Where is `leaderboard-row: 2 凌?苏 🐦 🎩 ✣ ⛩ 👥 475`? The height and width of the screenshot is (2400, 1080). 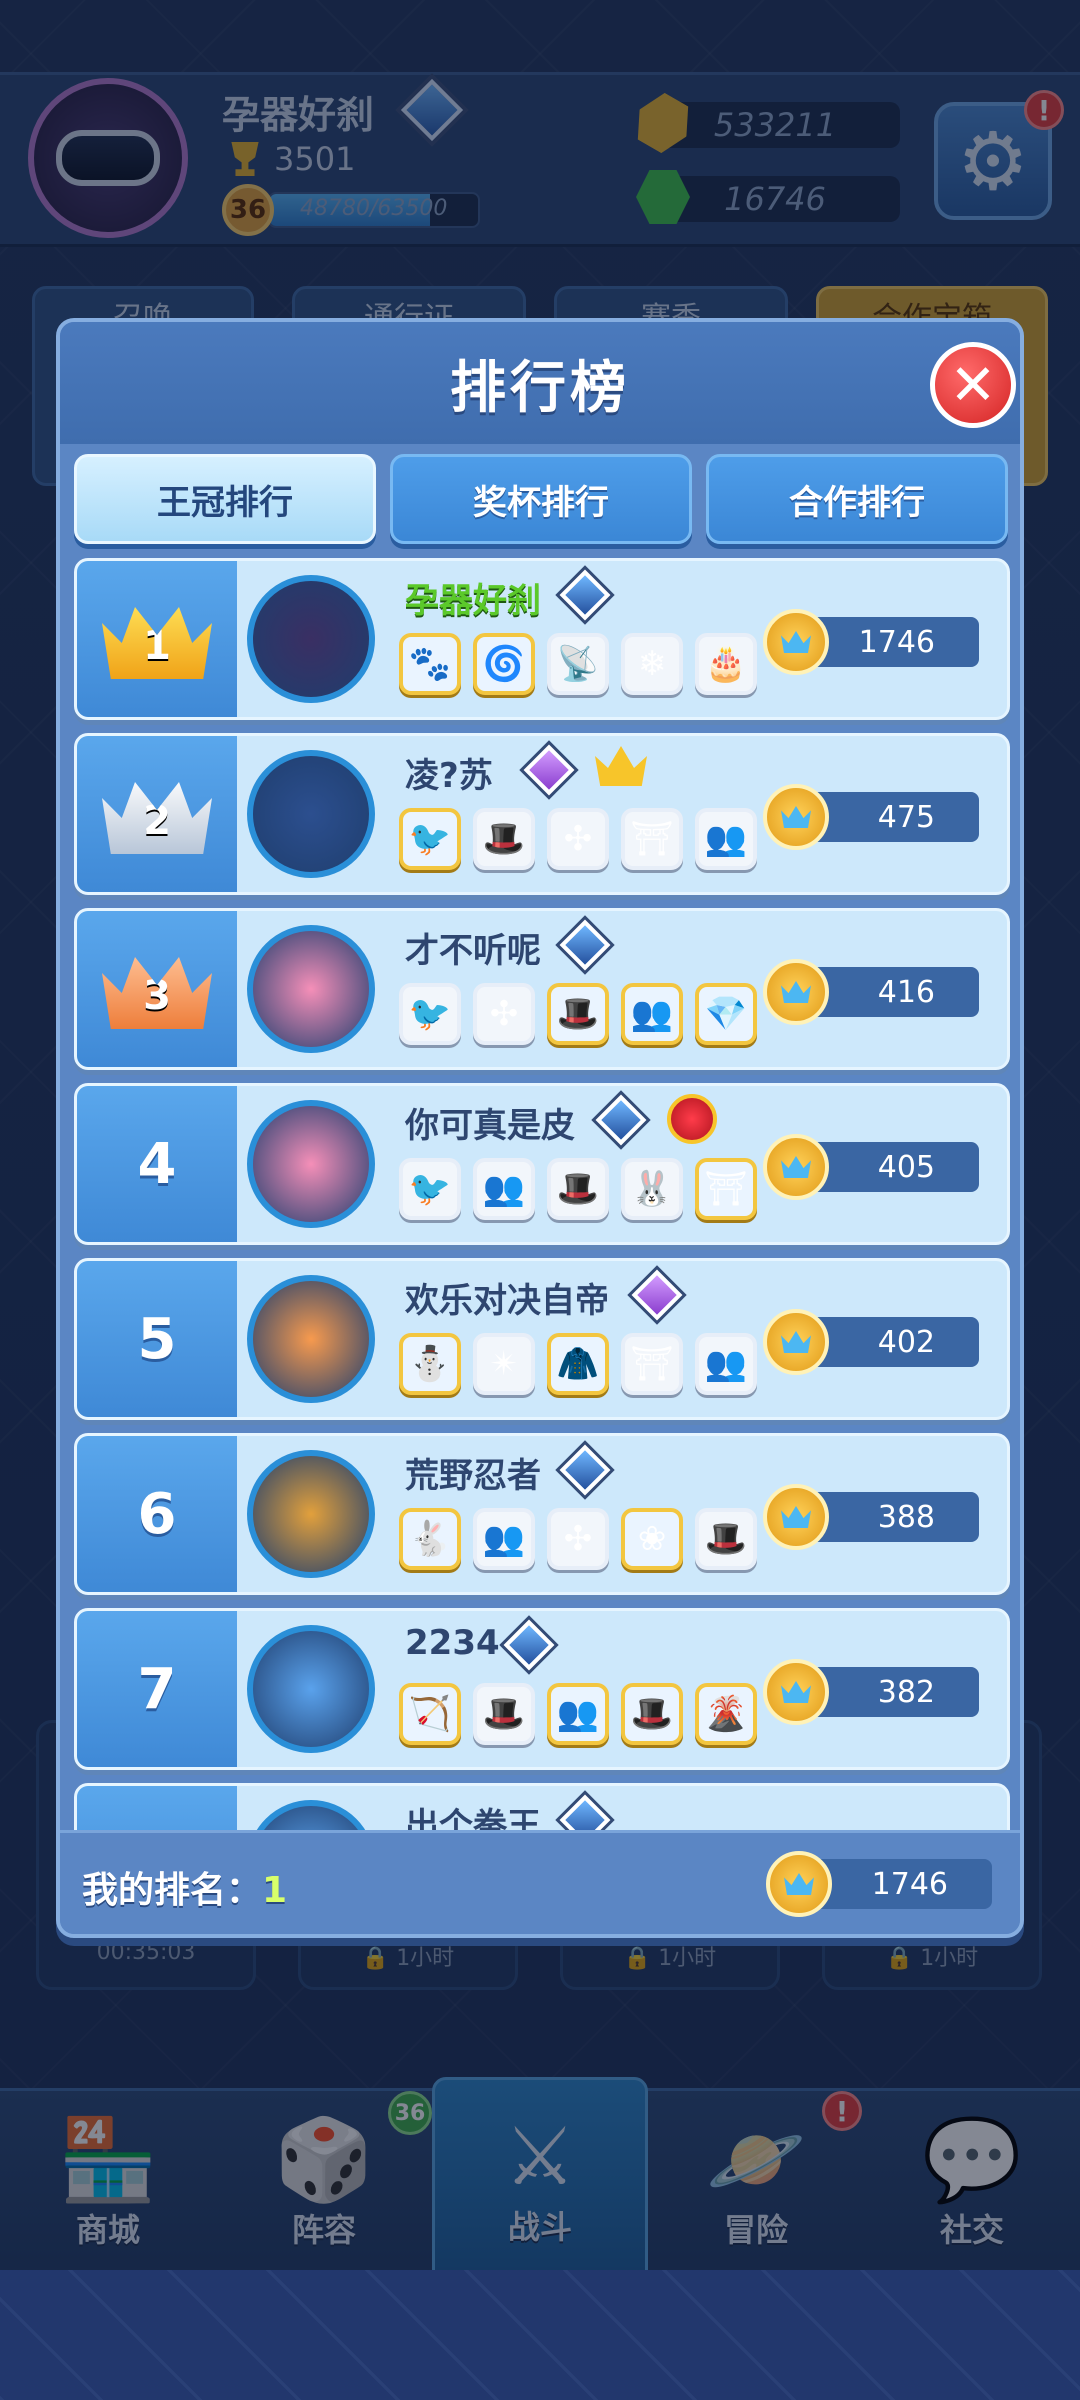
leaderboard-row: 2 凌?苏 🐦 🎩 ✣ ⛩ 👥 475 is located at coordinates (542, 814).